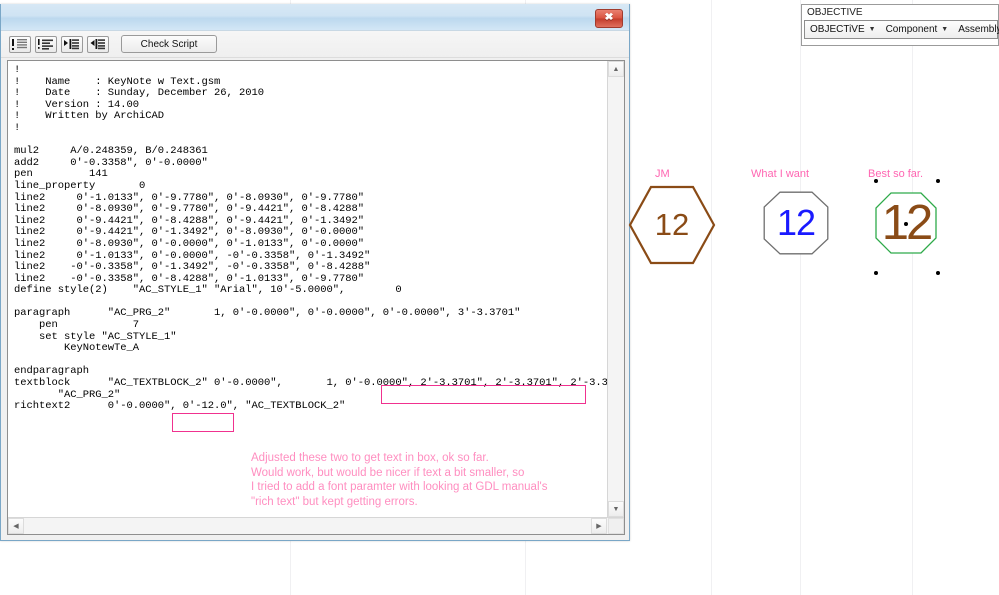 The width and height of the screenshot is (999, 595). I want to click on indent-left-icon, so click(98, 44).